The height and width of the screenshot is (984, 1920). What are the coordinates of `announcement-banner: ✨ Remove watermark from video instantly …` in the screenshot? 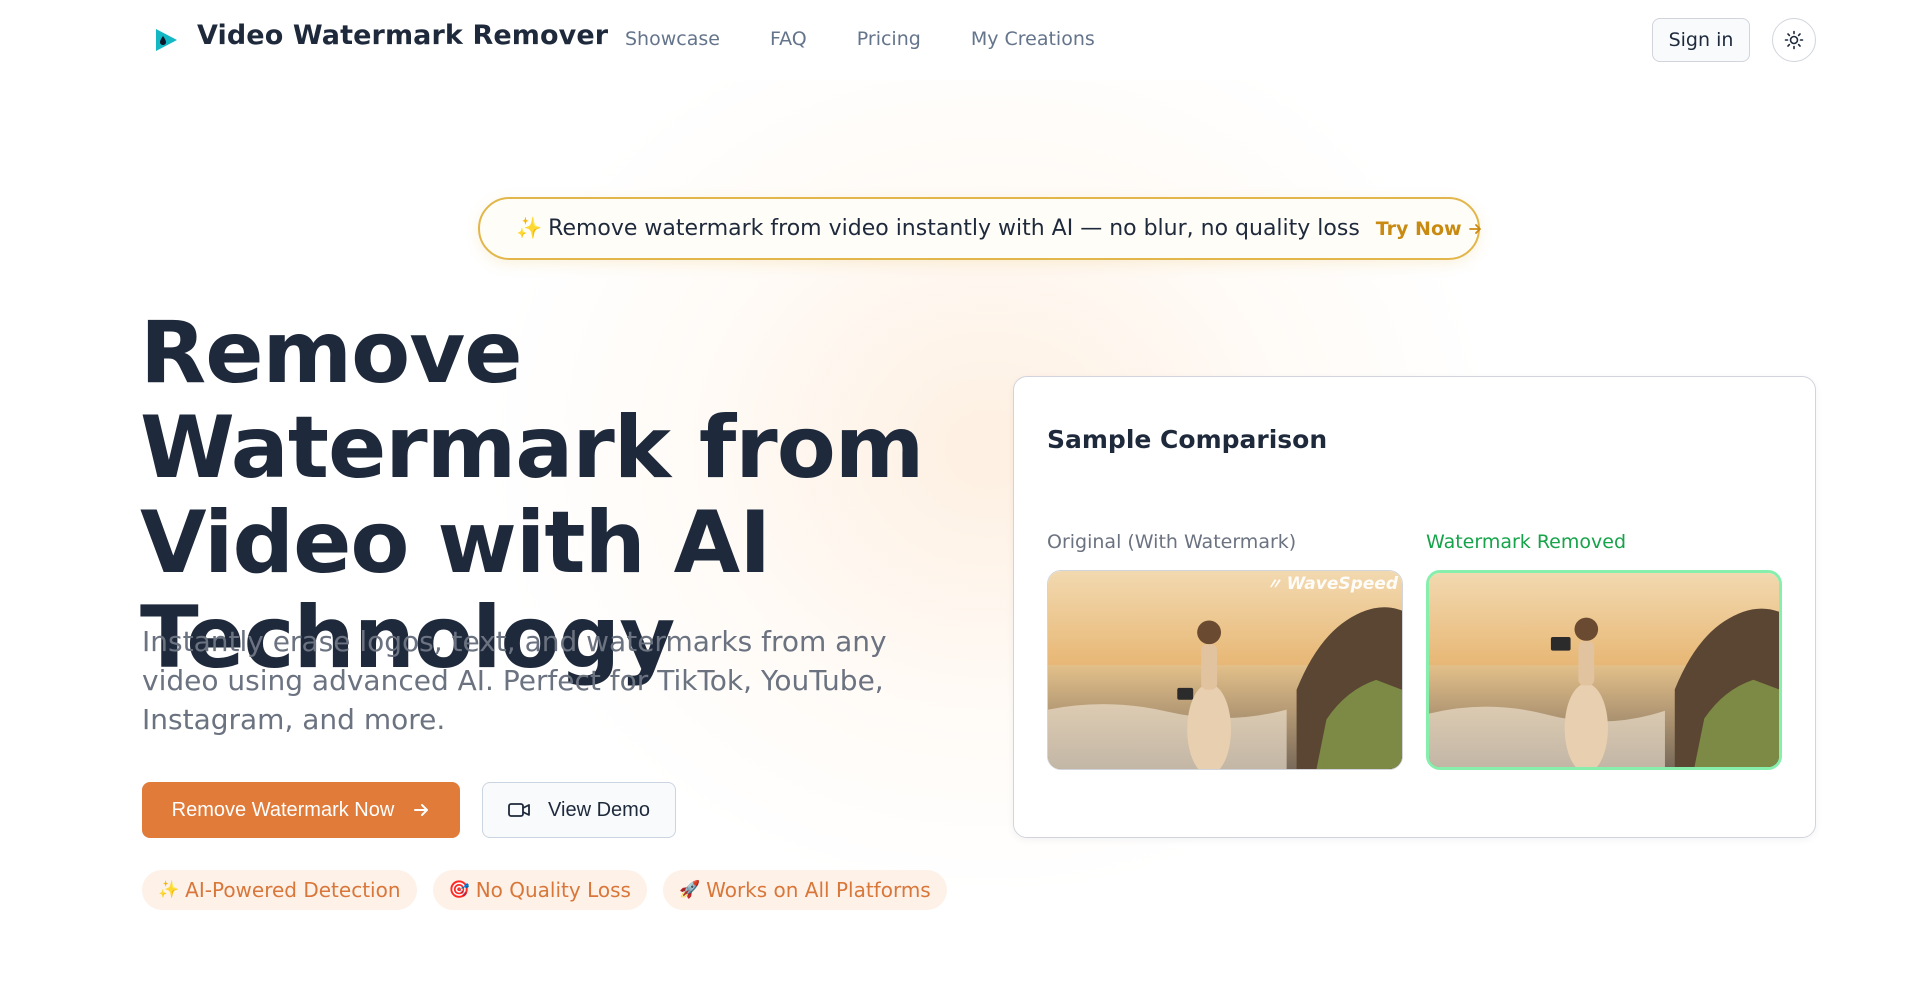 It's located at (980, 228).